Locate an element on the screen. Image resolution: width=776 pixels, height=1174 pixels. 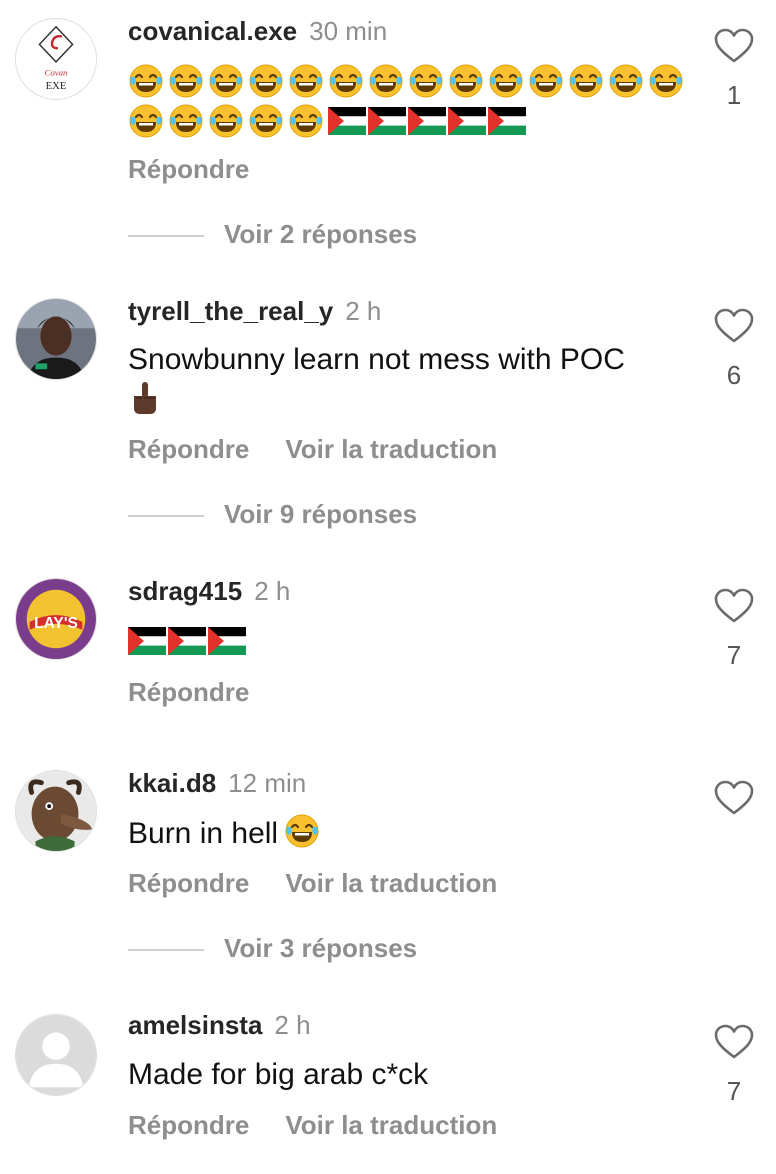
covan-logo-avatar: Covan EXE is located at coordinates (56, 59).